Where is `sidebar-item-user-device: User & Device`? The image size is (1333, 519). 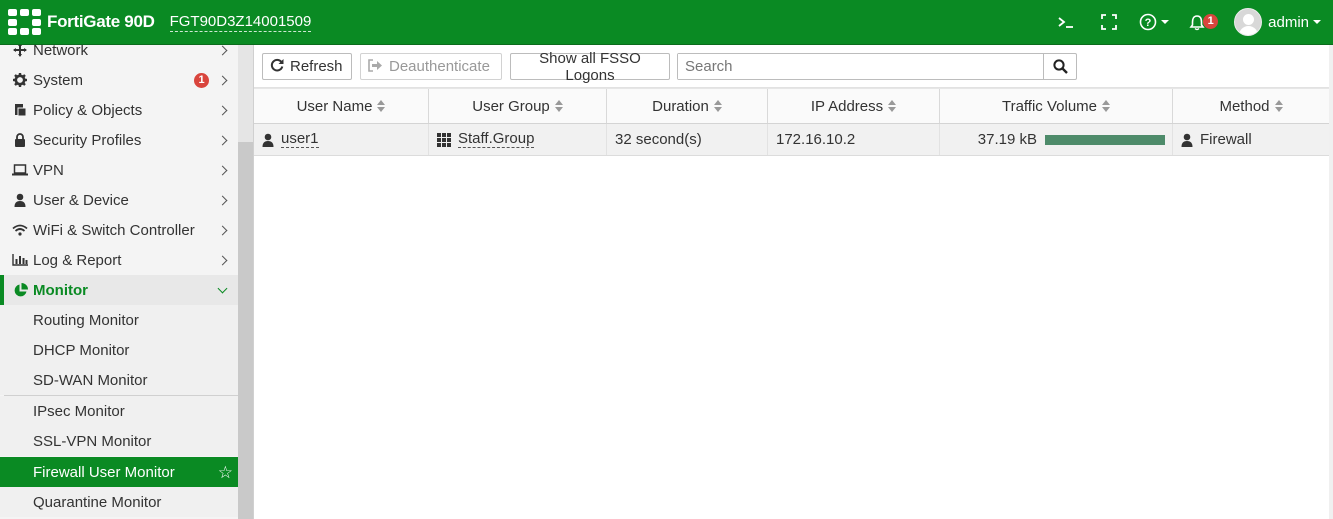
sidebar-item-user-device: User & Device is located at coordinates (119, 200).